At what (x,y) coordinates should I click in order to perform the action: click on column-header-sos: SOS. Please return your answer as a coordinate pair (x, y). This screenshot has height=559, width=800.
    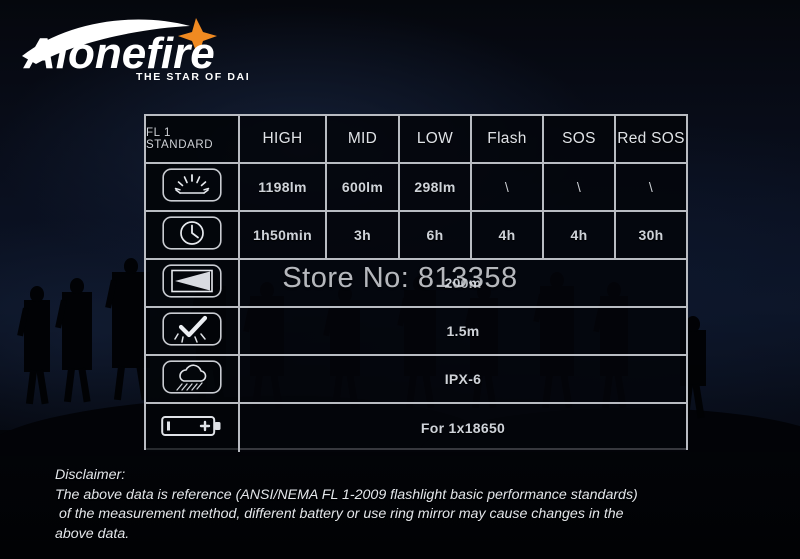
    Looking at the image, I should click on (580, 139).